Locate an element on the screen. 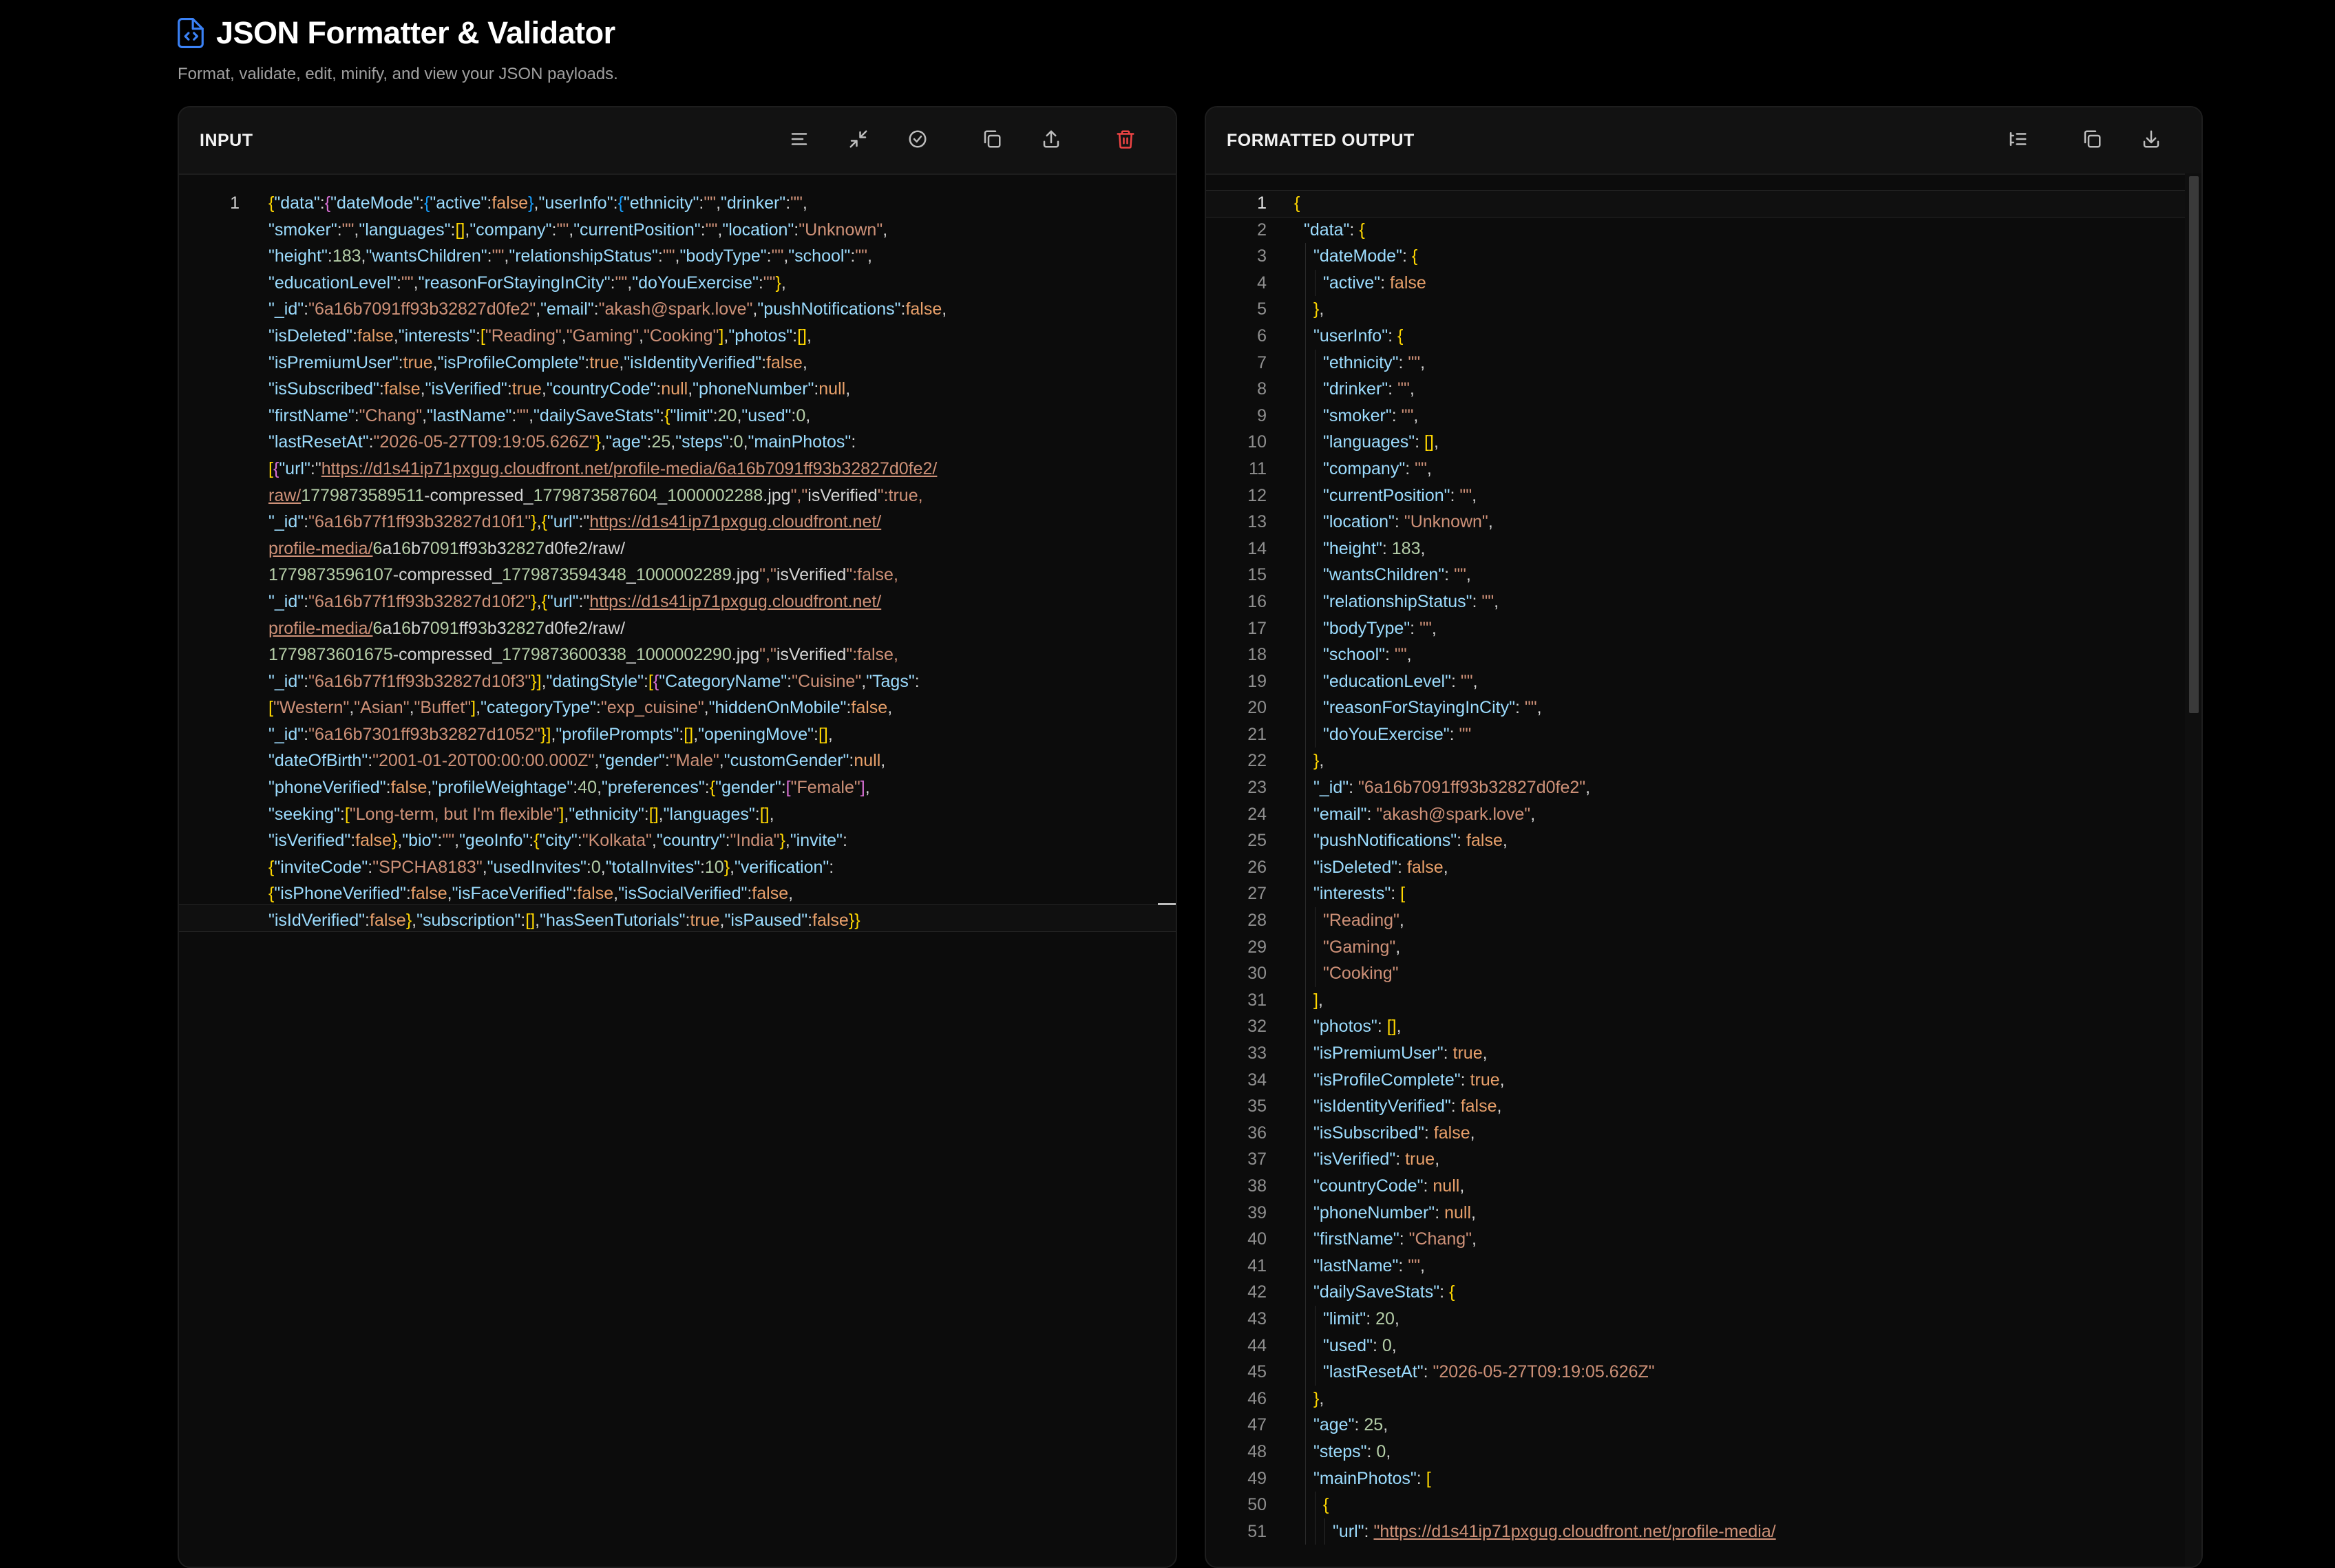 The image size is (2335, 1568). tree-view-icon is located at coordinates (2017, 141).